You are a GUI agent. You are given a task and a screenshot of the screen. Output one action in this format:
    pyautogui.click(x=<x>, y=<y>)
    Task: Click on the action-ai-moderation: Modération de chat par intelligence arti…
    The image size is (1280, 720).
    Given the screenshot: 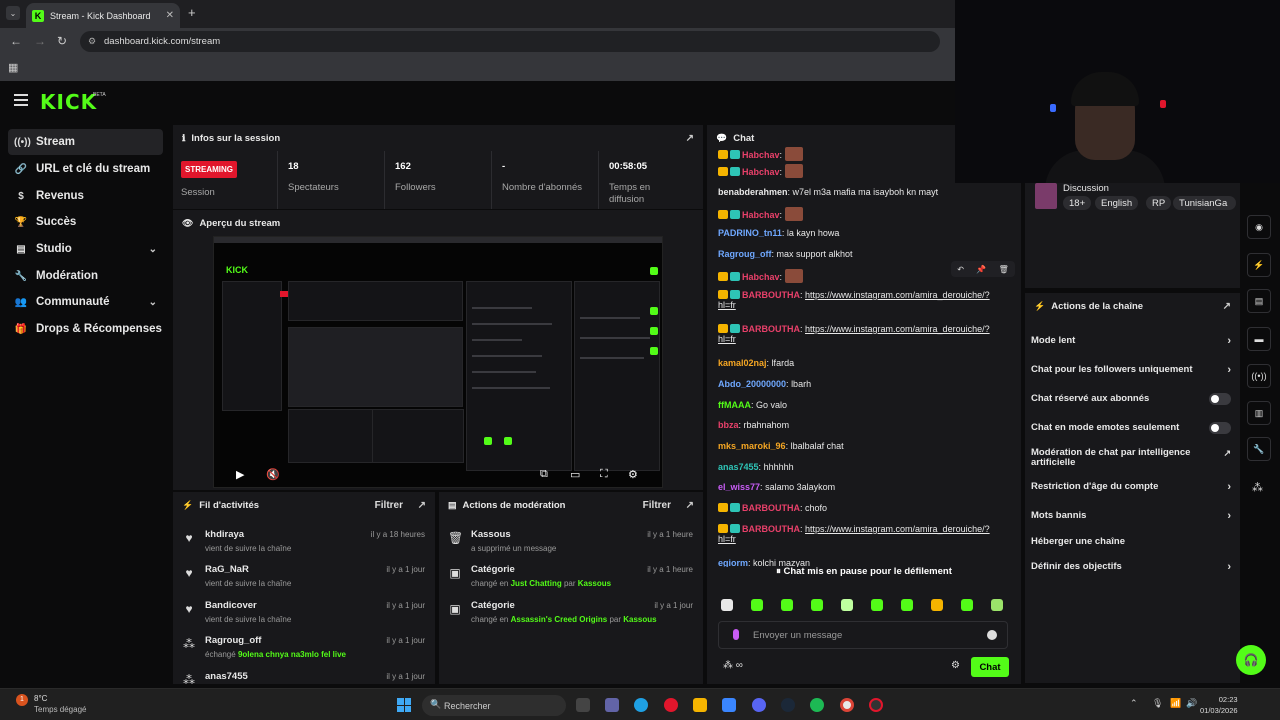 What is the action you would take?
    pyautogui.click(x=1131, y=458)
    